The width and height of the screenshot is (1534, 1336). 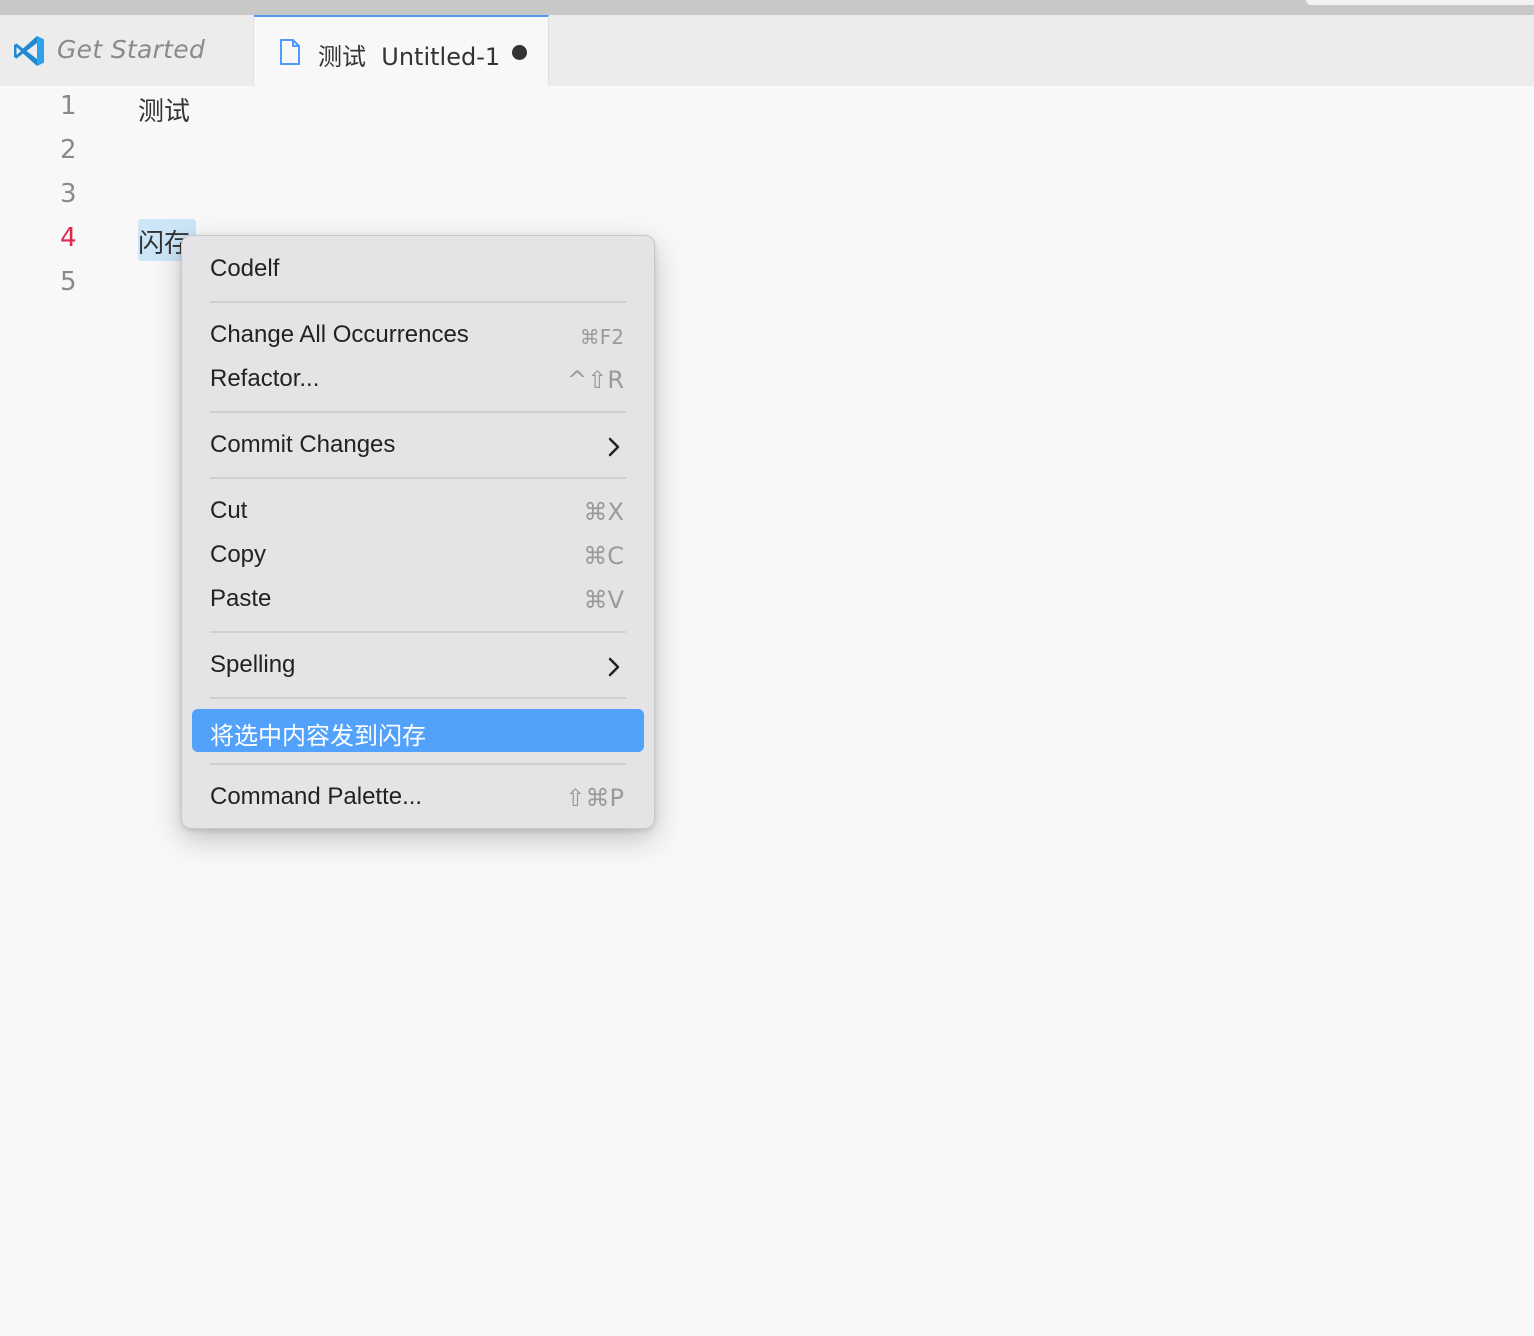 What do you see at coordinates (594, 798) in the screenshot?
I see `menu-item-shortcut: ⇧⌘P` at bounding box center [594, 798].